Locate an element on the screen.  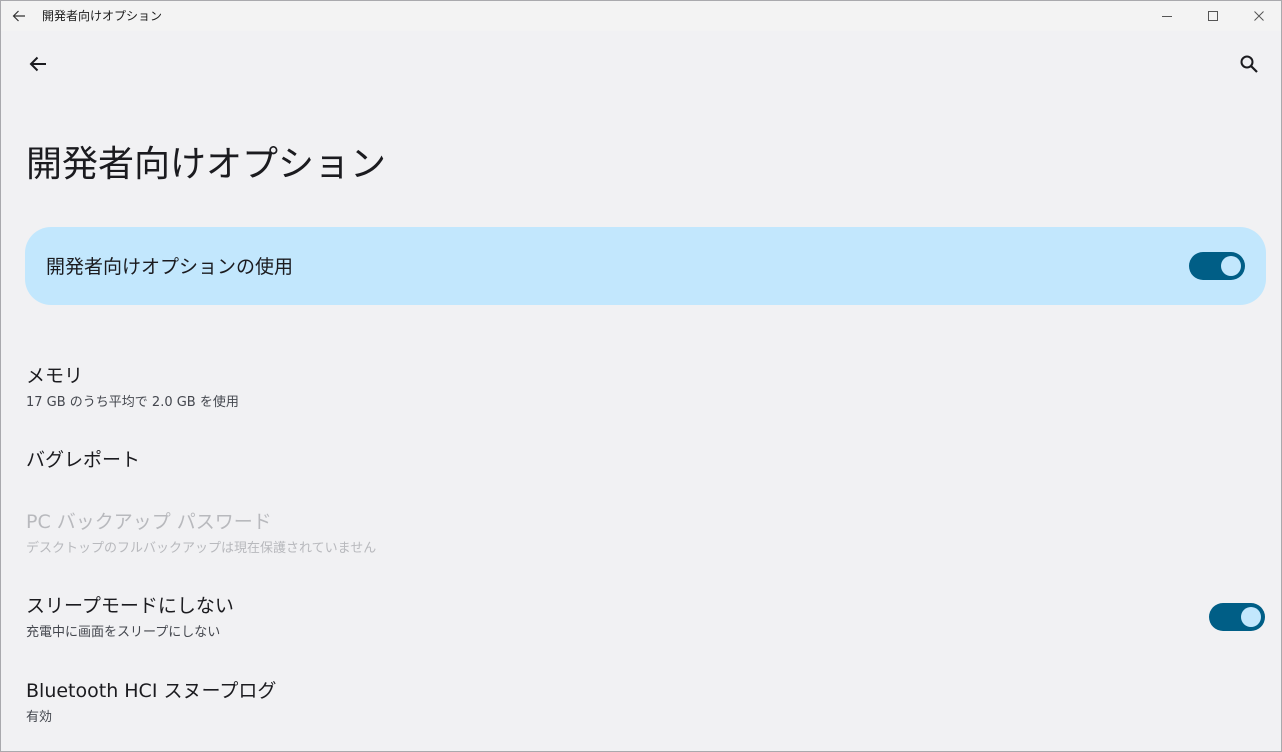
titlebar-back-button is located at coordinates (19, 16).